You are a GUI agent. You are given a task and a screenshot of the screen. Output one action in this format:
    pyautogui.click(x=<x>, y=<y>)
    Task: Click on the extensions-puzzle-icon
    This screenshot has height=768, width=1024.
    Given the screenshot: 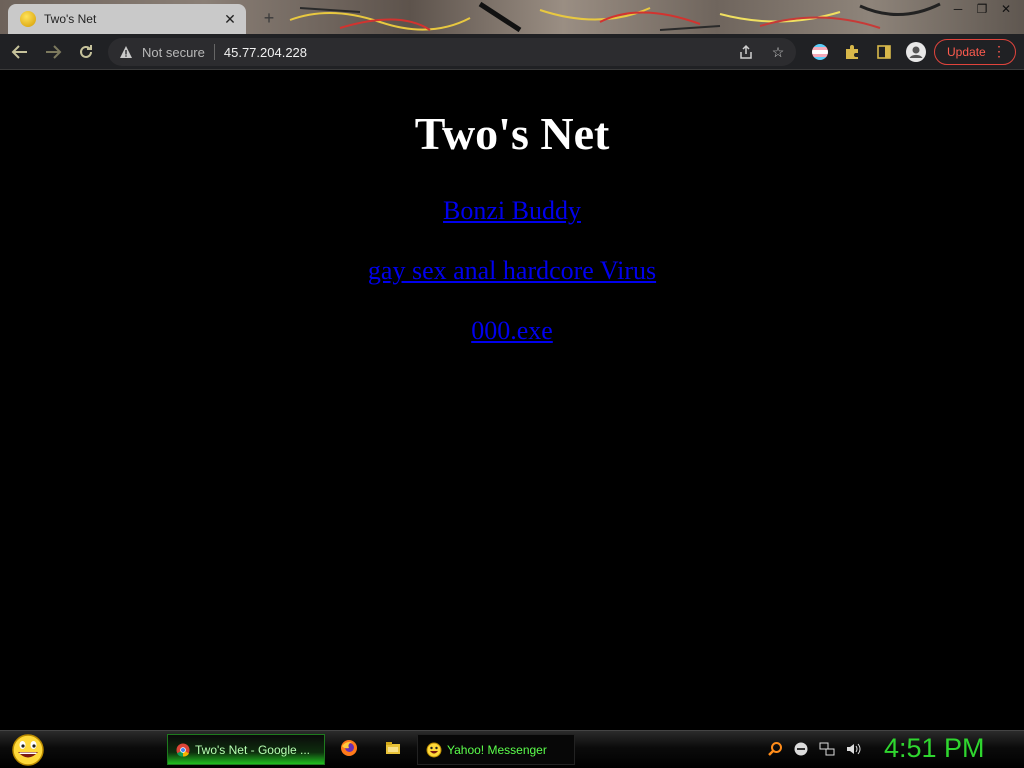 What is the action you would take?
    pyautogui.click(x=852, y=52)
    